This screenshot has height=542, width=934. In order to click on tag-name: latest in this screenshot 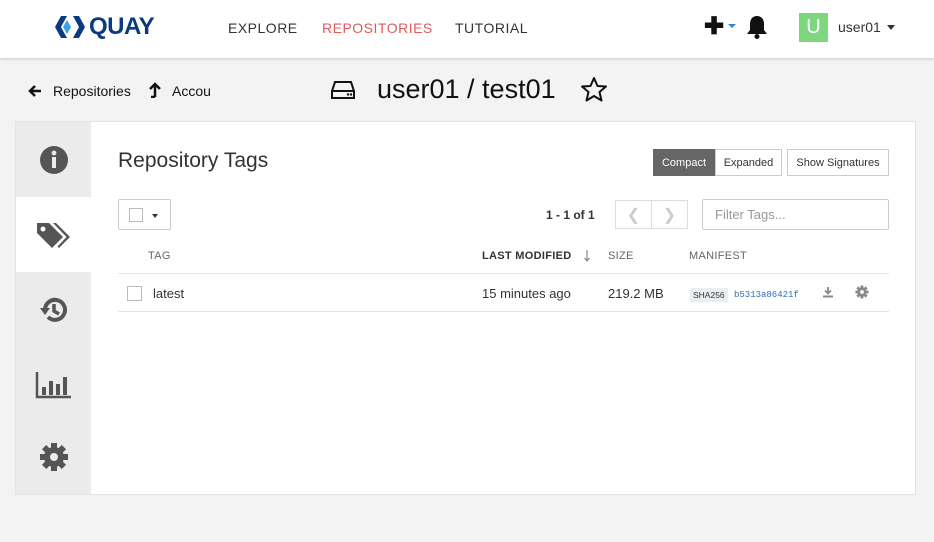, I will do `click(168, 293)`.